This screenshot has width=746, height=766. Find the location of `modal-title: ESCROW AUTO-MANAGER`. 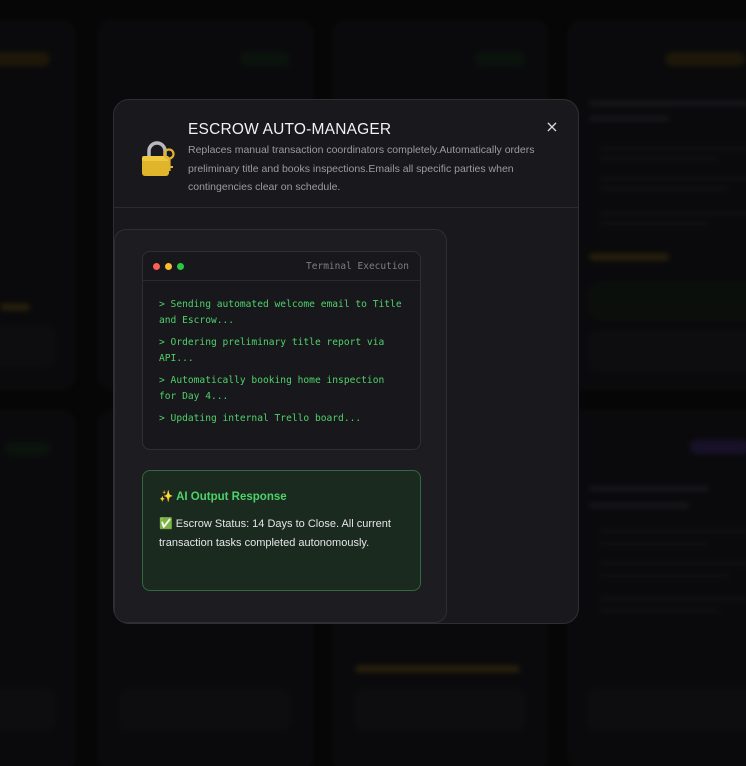

modal-title: ESCROW AUTO-MANAGER is located at coordinates (290, 129).